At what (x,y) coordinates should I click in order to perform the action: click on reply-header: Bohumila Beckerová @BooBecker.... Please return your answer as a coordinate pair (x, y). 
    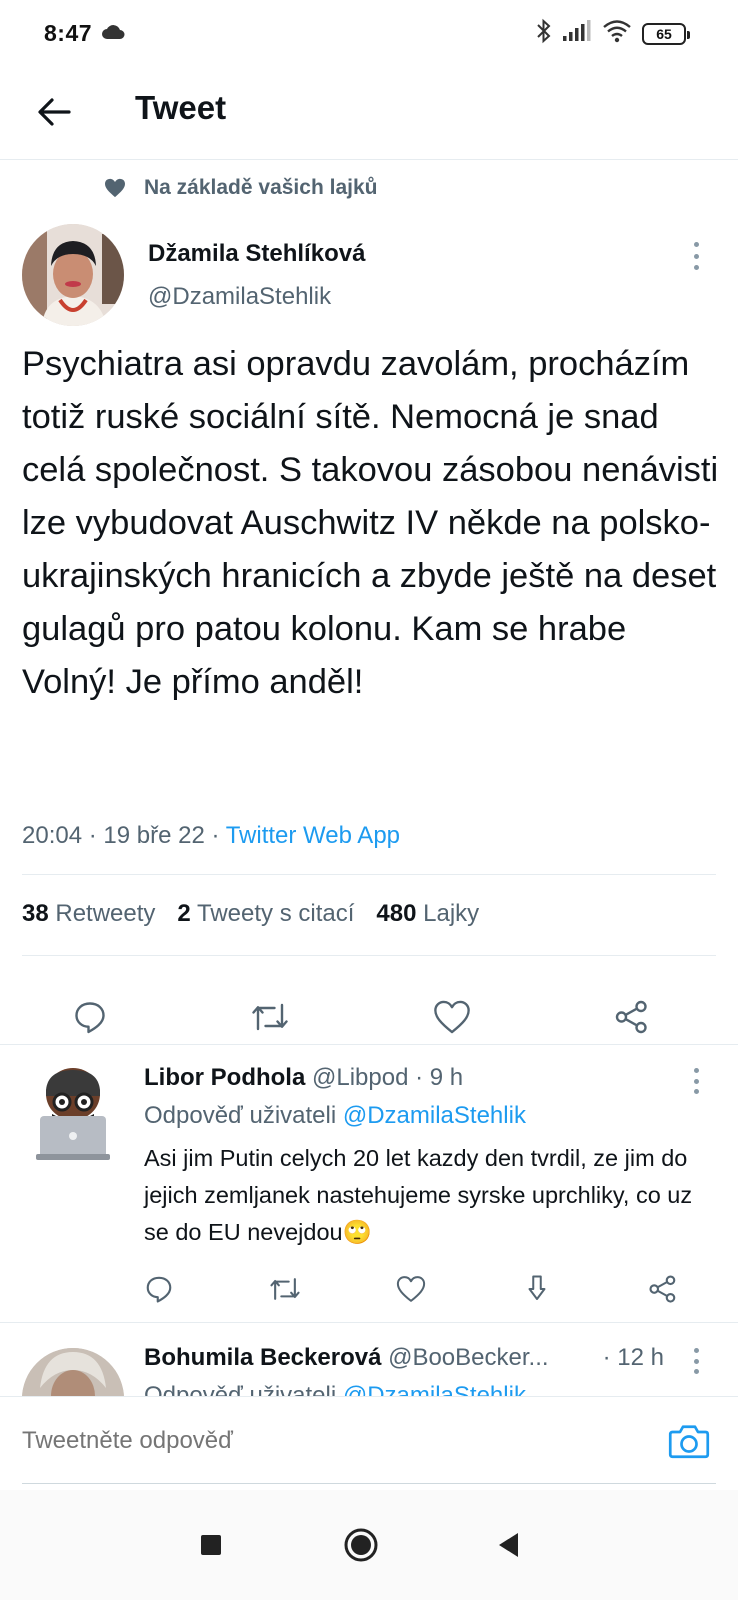
    Looking at the image, I should click on (346, 1358).